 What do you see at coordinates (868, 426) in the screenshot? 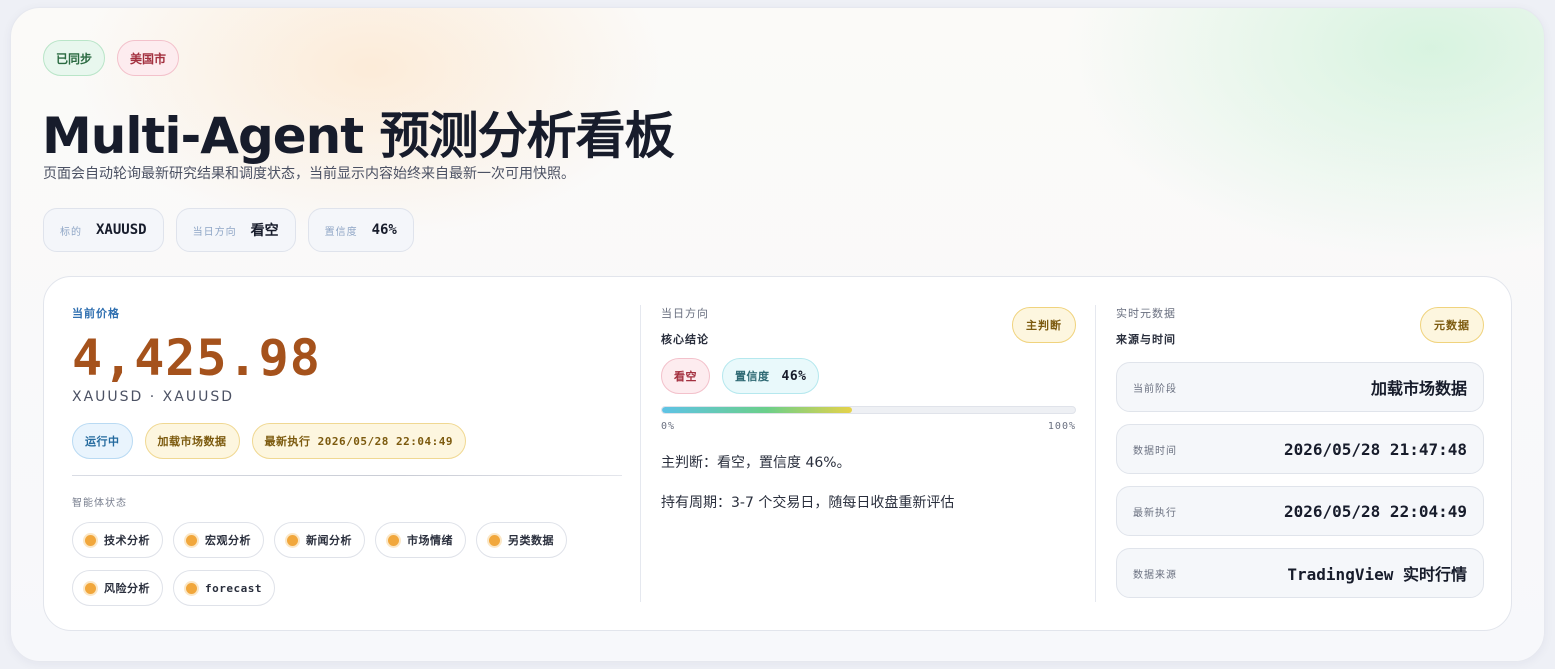
I see `confidence-bar-scale: 0% 100%` at bounding box center [868, 426].